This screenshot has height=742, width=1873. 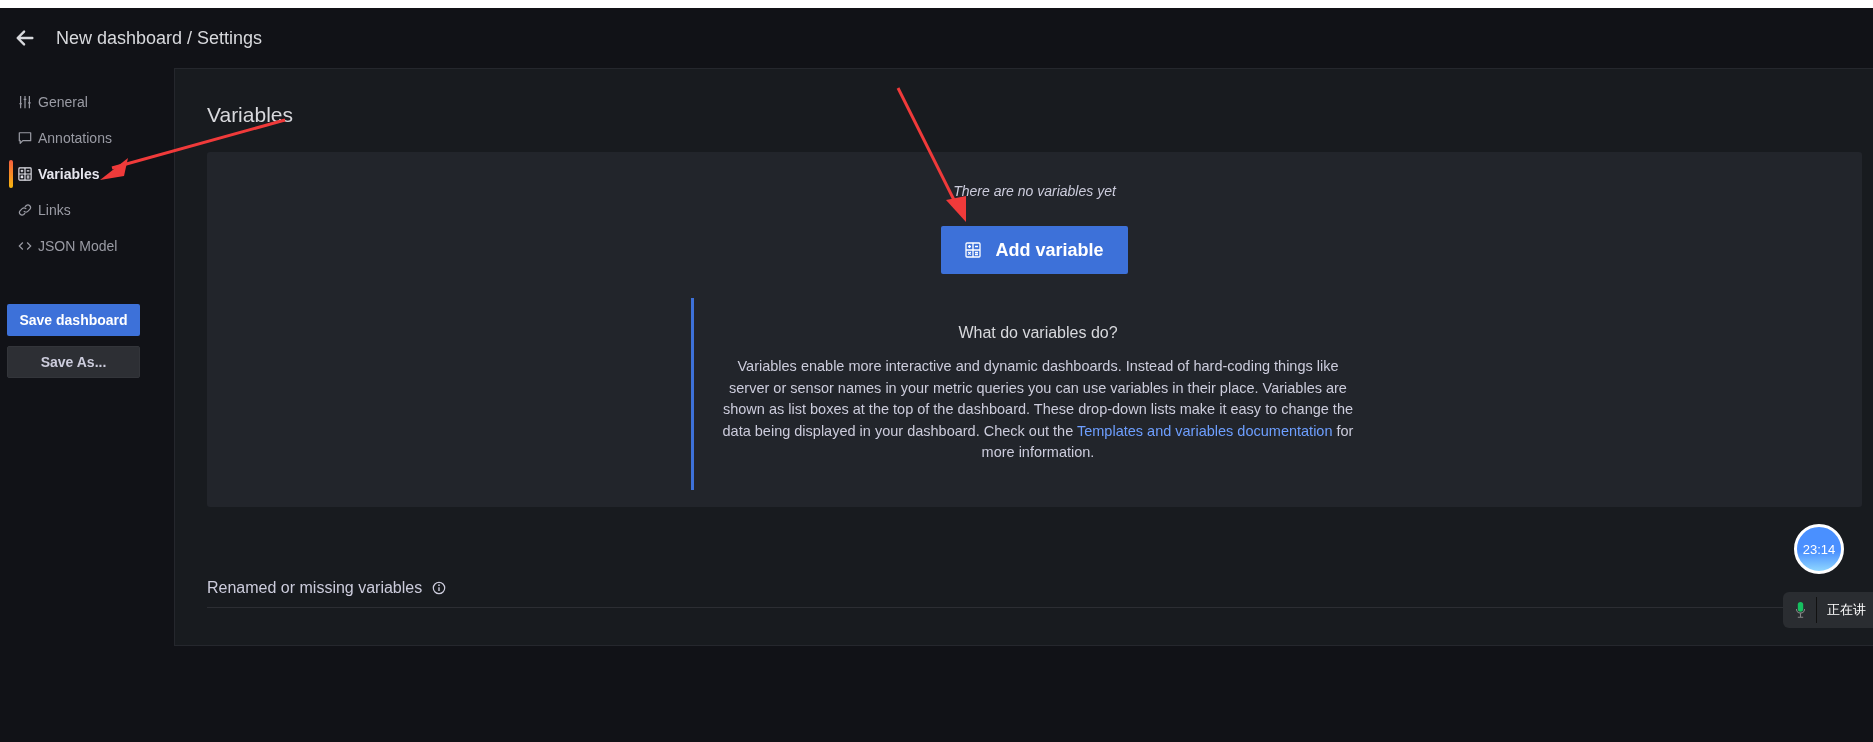 I want to click on back-arrow-icon, so click(x=25, y=38).